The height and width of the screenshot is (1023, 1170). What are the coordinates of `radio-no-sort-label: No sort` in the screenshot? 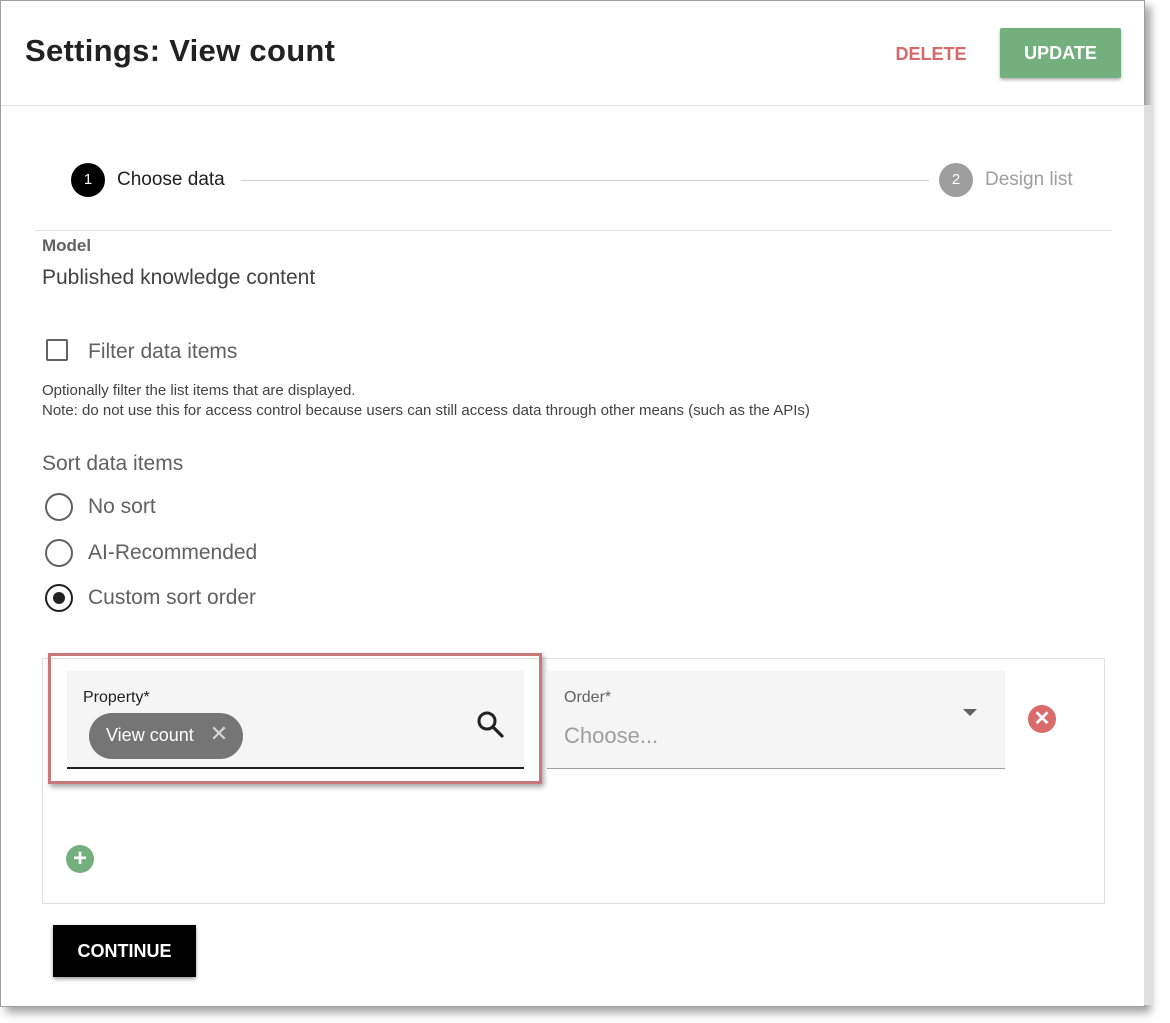 It's located at (122, 507).